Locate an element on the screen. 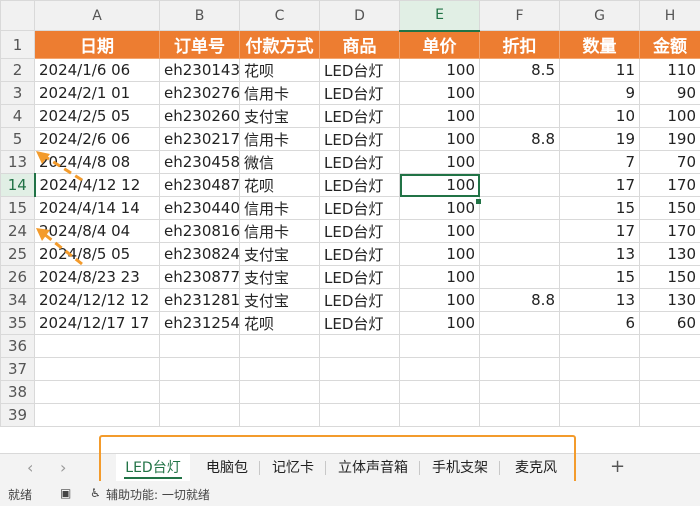  header-cell-order: 订单号 is located at coordinates (199, 44).